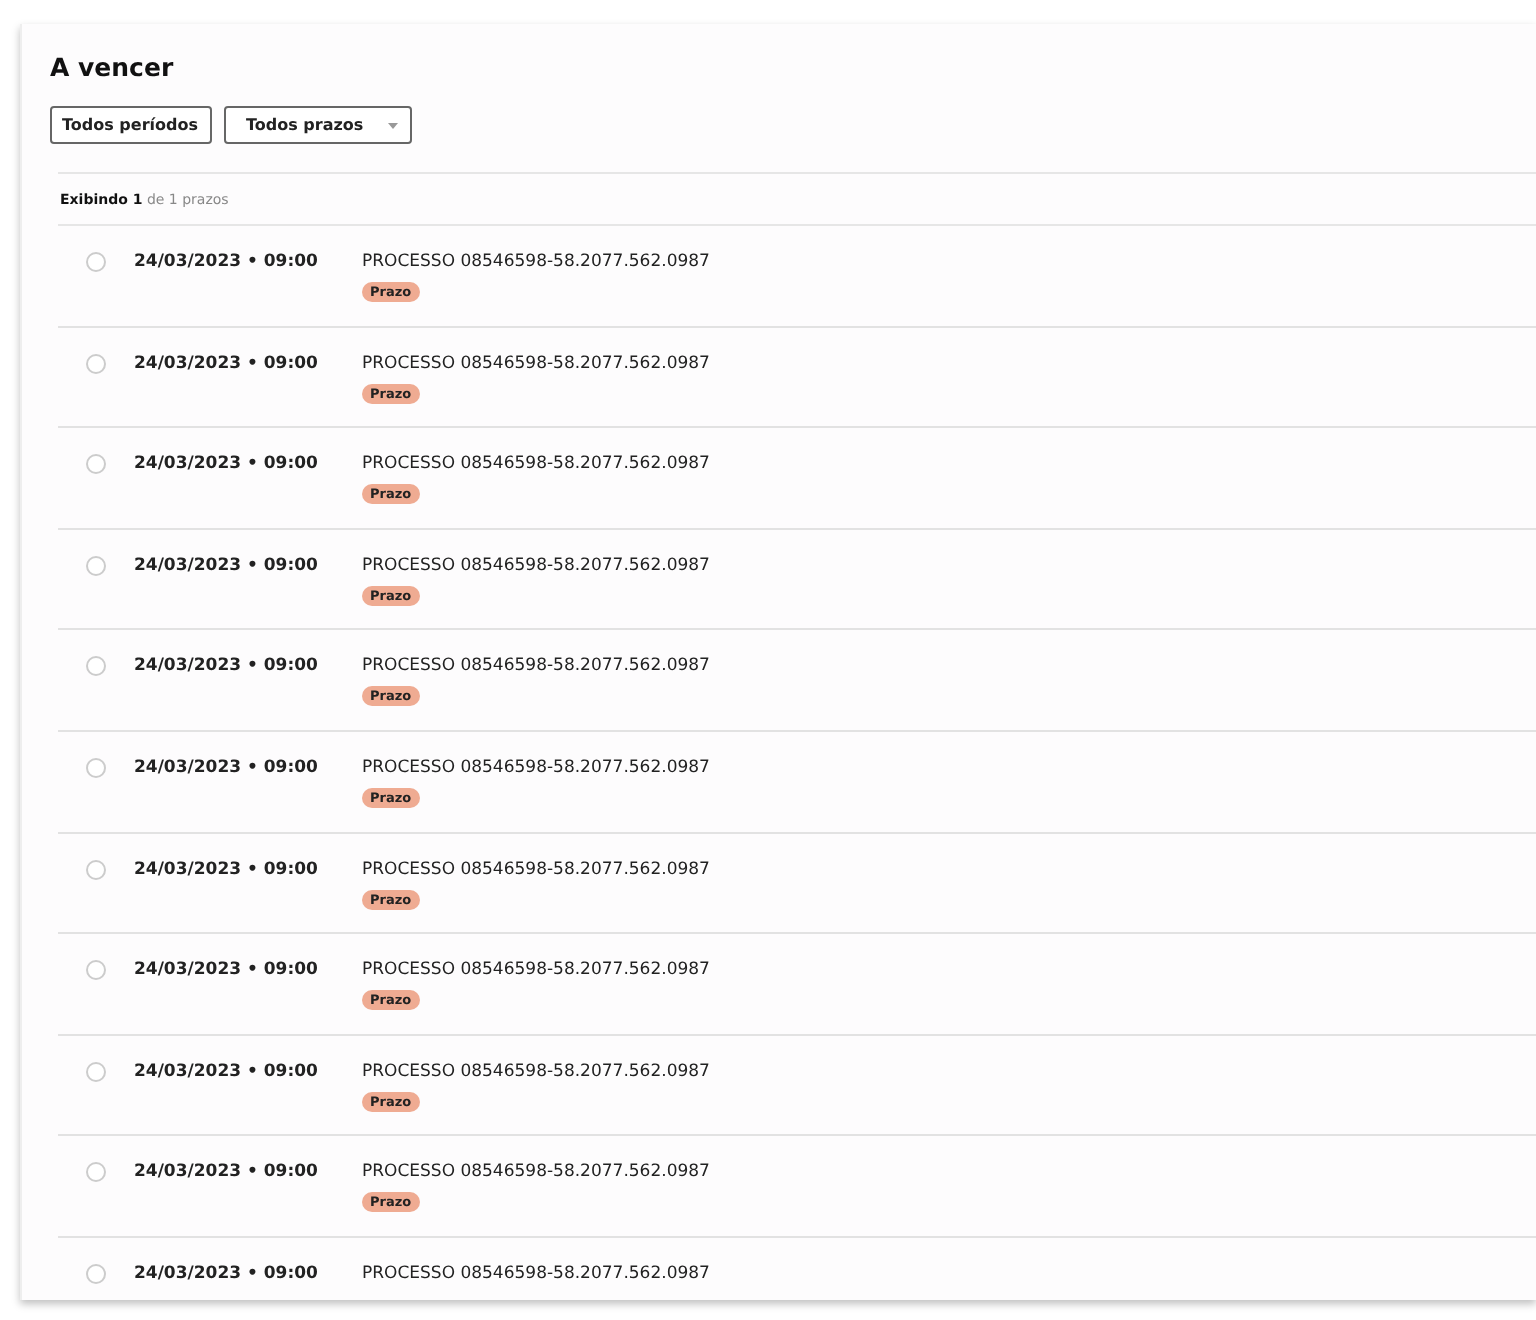 The height and width of the screenshot is (1320, 1536). I want to click on caret-icon, so click(392, 125).